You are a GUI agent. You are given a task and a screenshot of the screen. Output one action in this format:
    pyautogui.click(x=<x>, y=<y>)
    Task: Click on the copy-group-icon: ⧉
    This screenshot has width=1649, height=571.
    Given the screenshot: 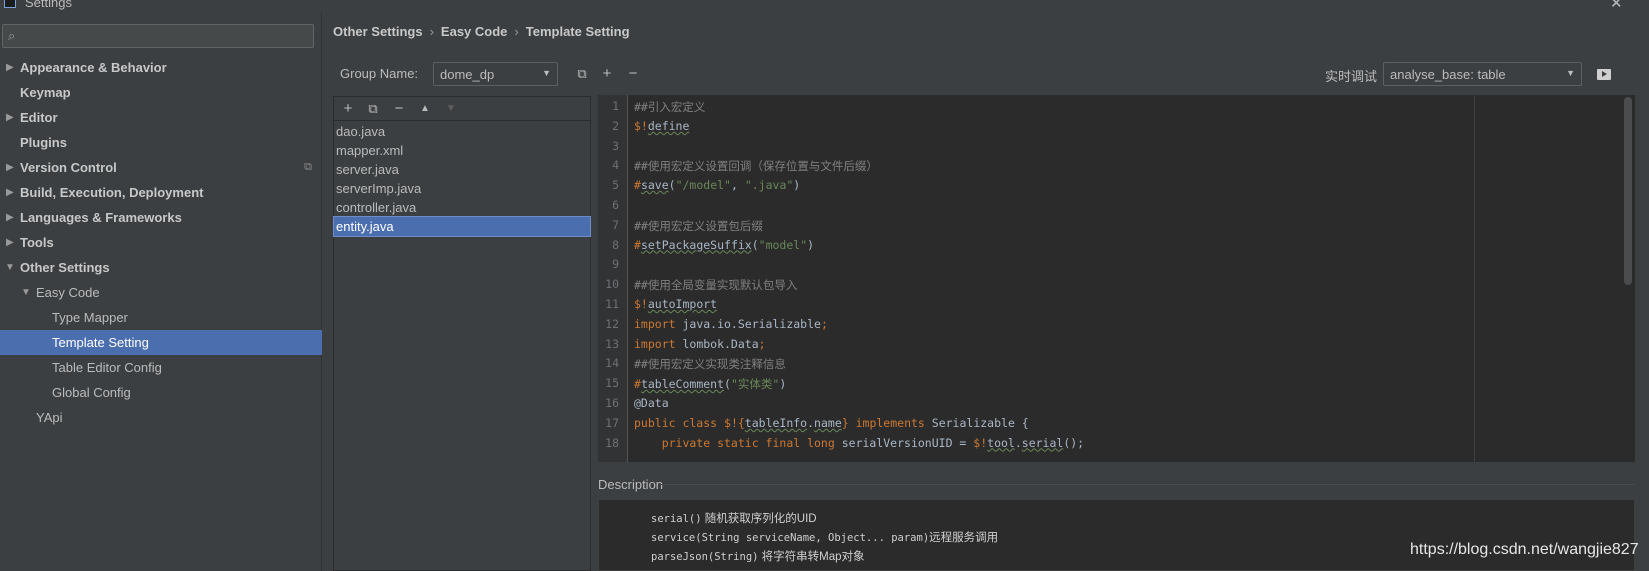 What is the action you would take?
    pyautogui.click(x=582, y=74)
    